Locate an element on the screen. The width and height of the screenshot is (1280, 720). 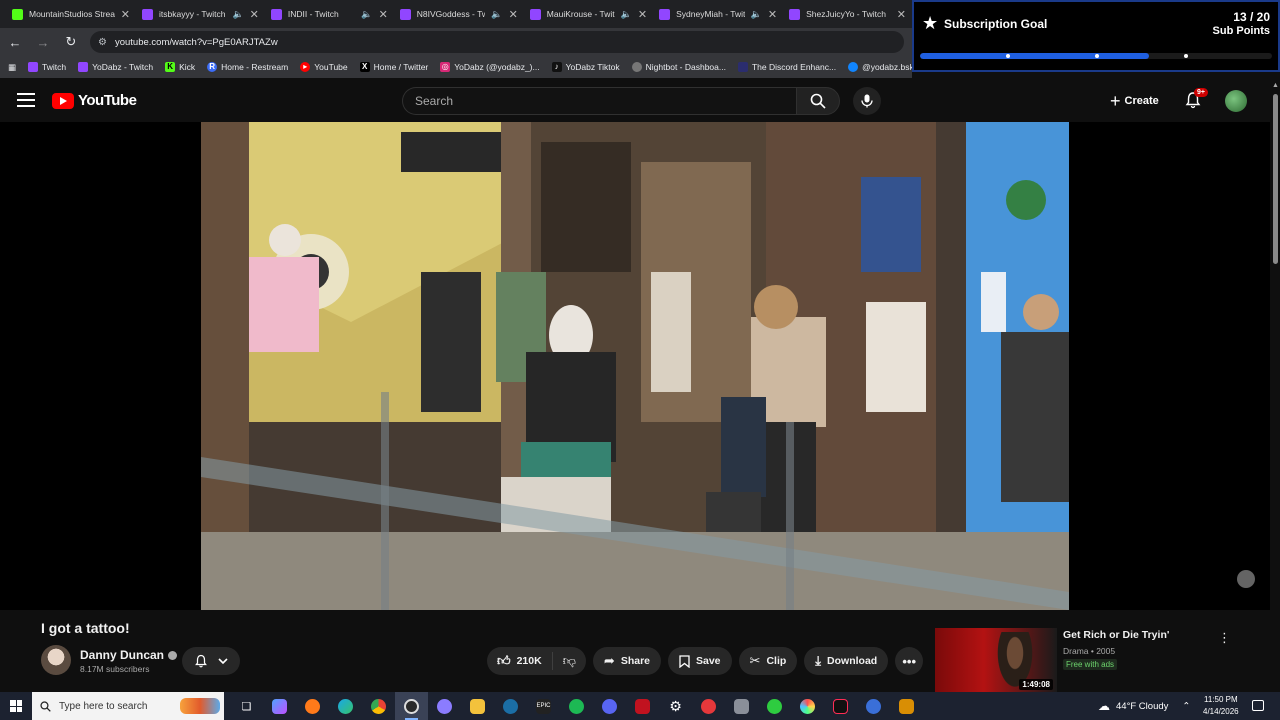
bookmark-tiktok: ♪ YoDabz Tiktok is located at coordinates (585, 67).